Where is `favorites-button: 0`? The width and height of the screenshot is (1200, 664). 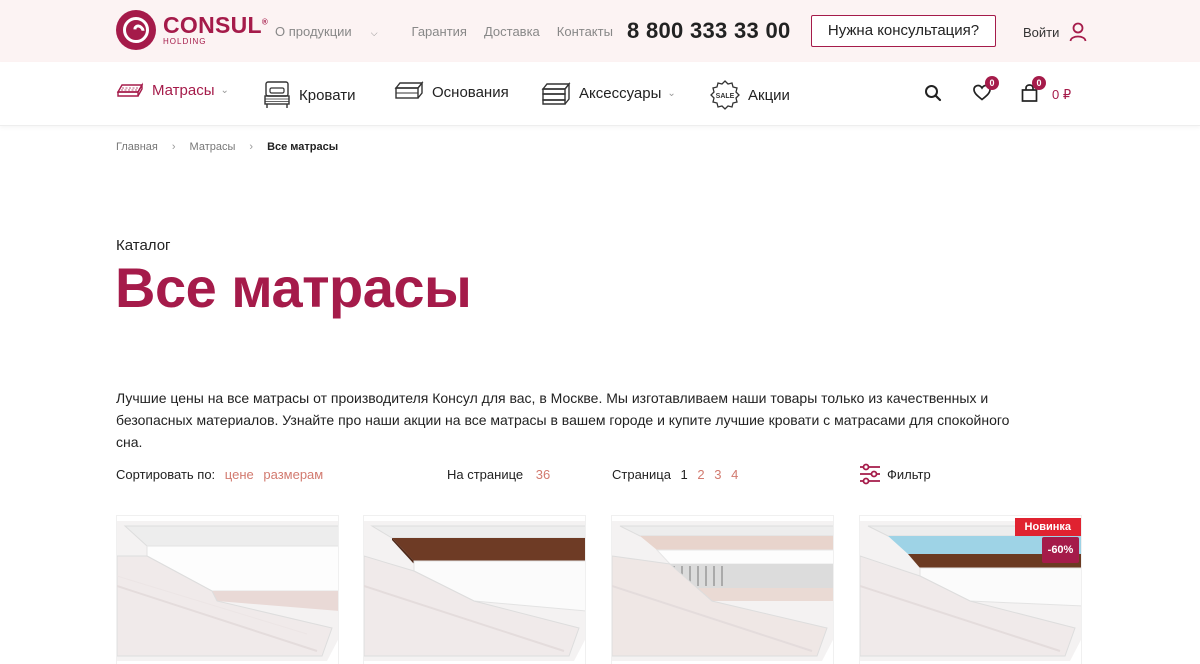 favorites-button: 0 is located at coordinates (986, 91).